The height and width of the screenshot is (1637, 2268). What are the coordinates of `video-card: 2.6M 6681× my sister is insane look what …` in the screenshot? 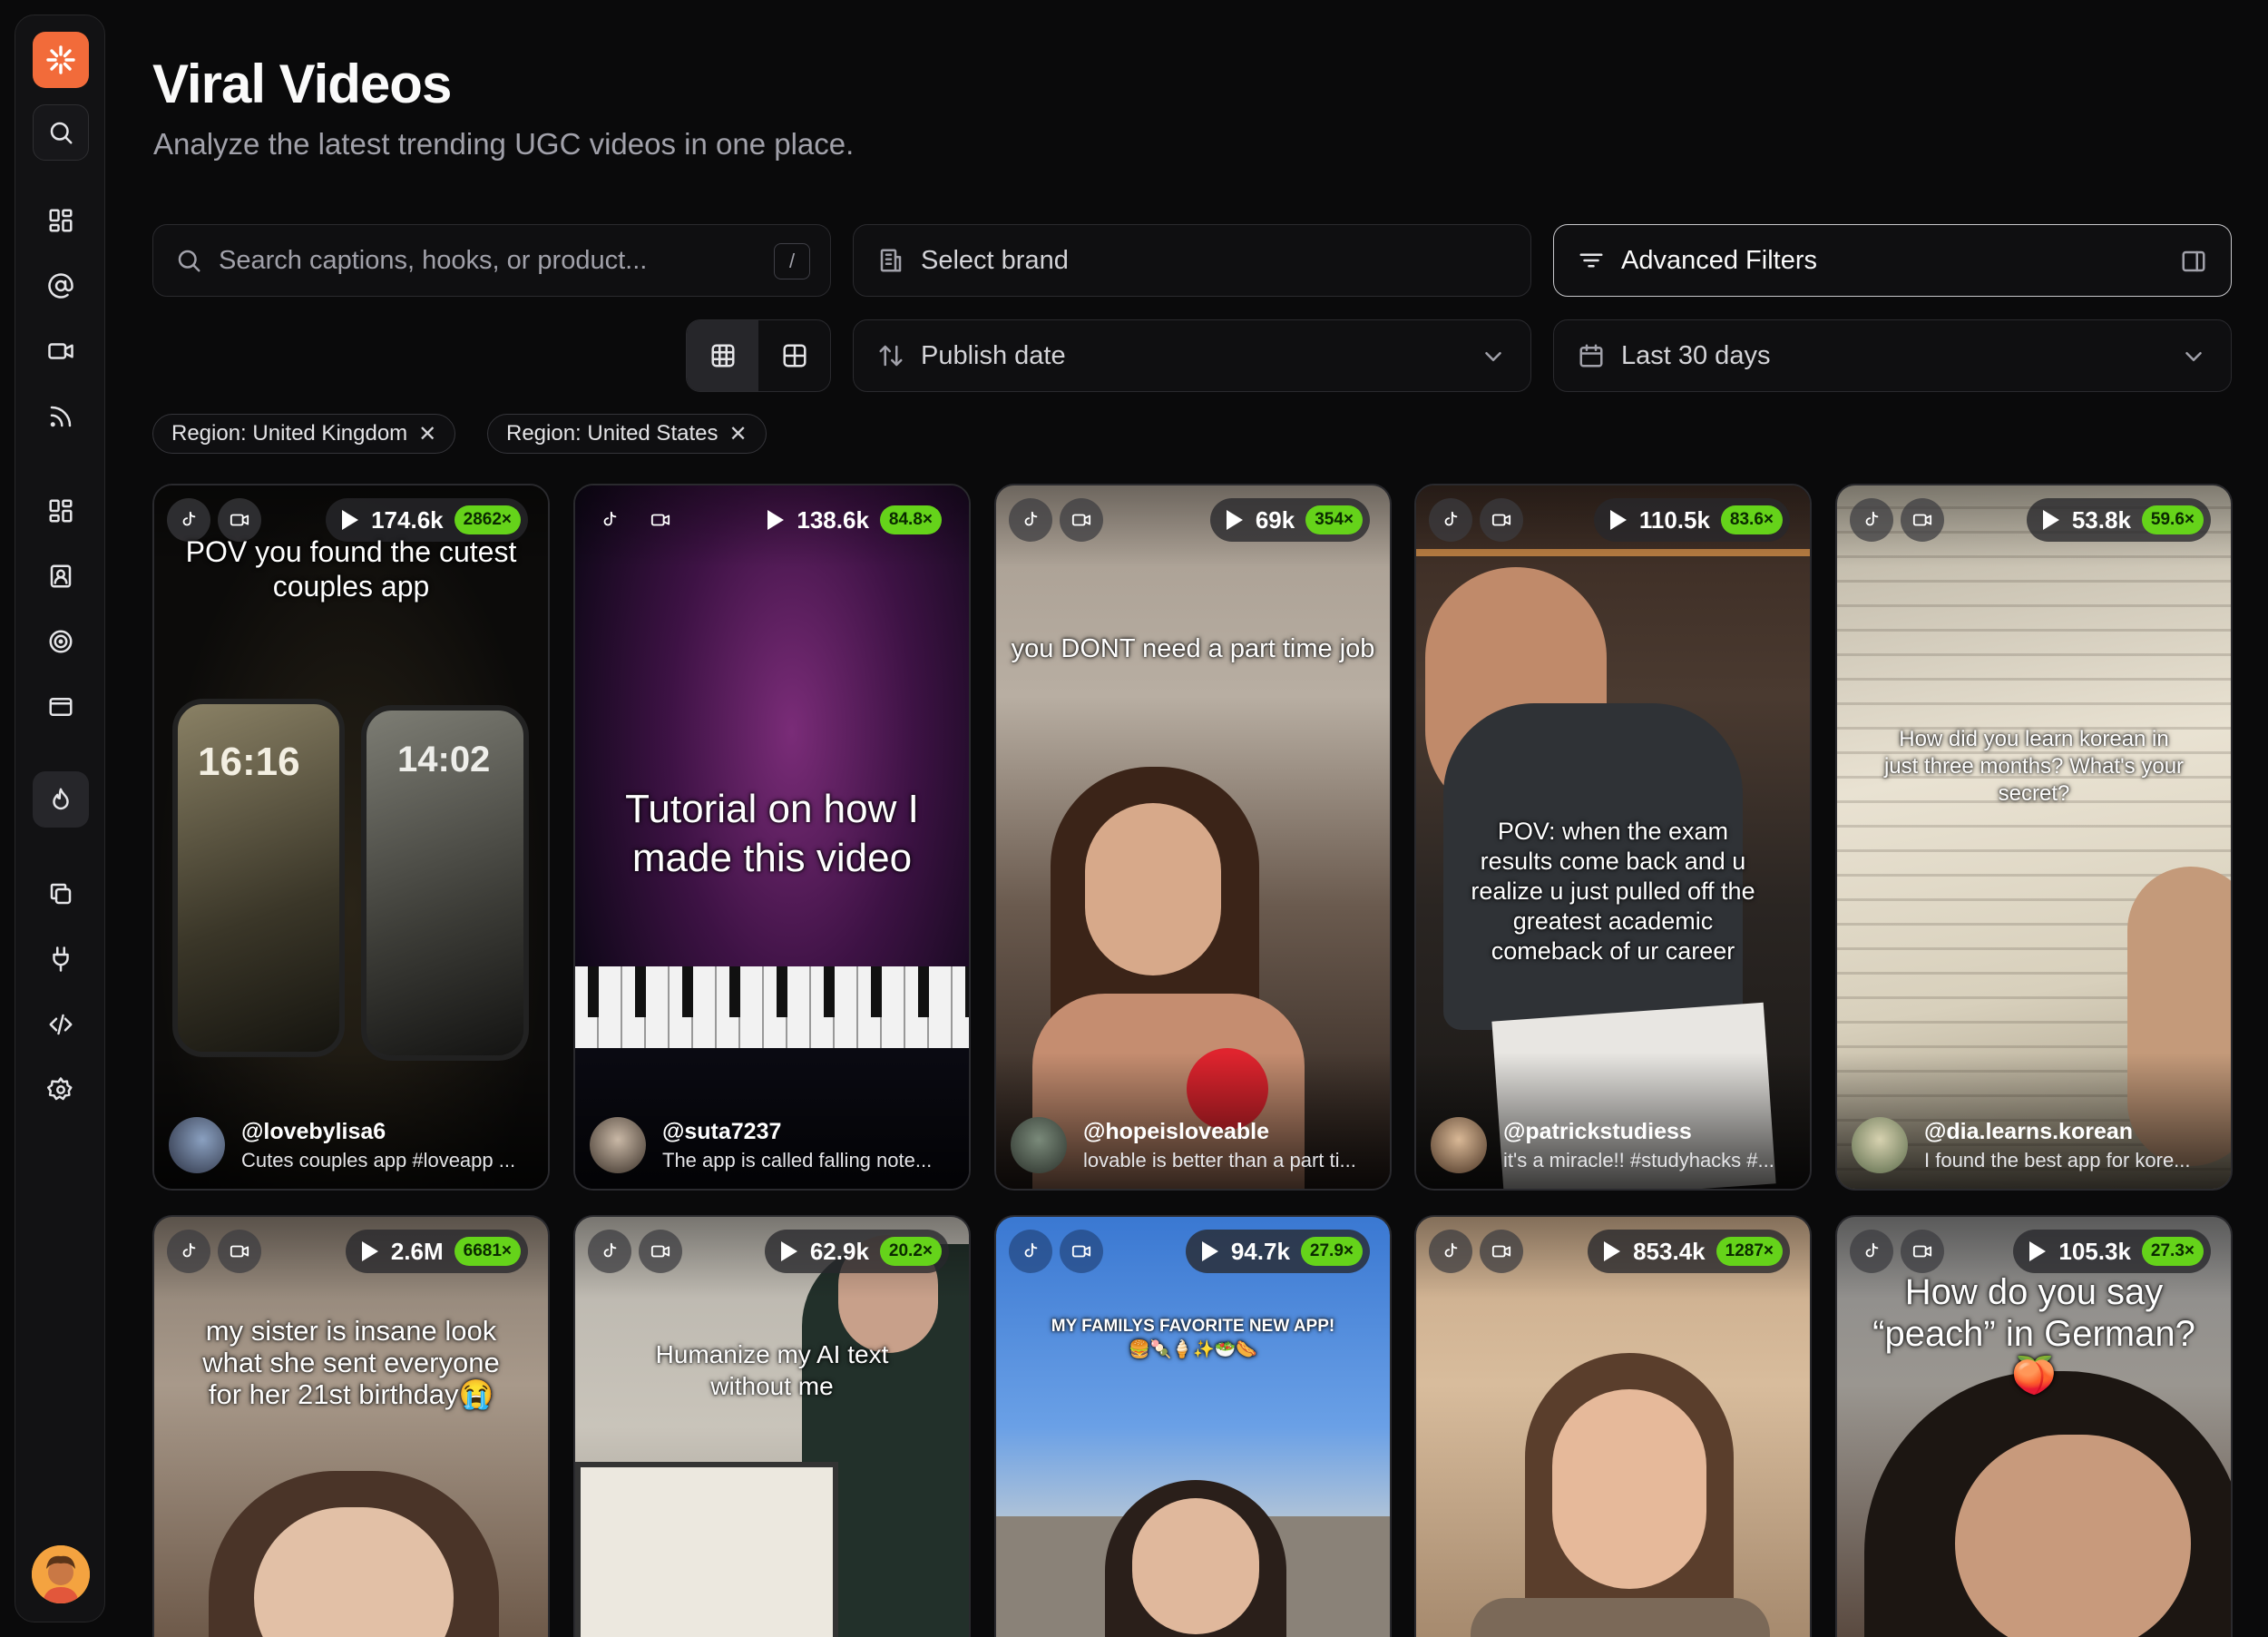 It's located at (351, 1426).